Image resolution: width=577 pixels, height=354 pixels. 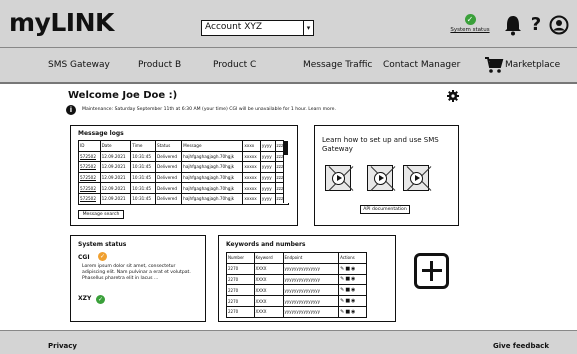 What do you see at coordinates (61, 22) in the screenshot?
I see `app-logo: myLINK` at bounding box center [61, 22].